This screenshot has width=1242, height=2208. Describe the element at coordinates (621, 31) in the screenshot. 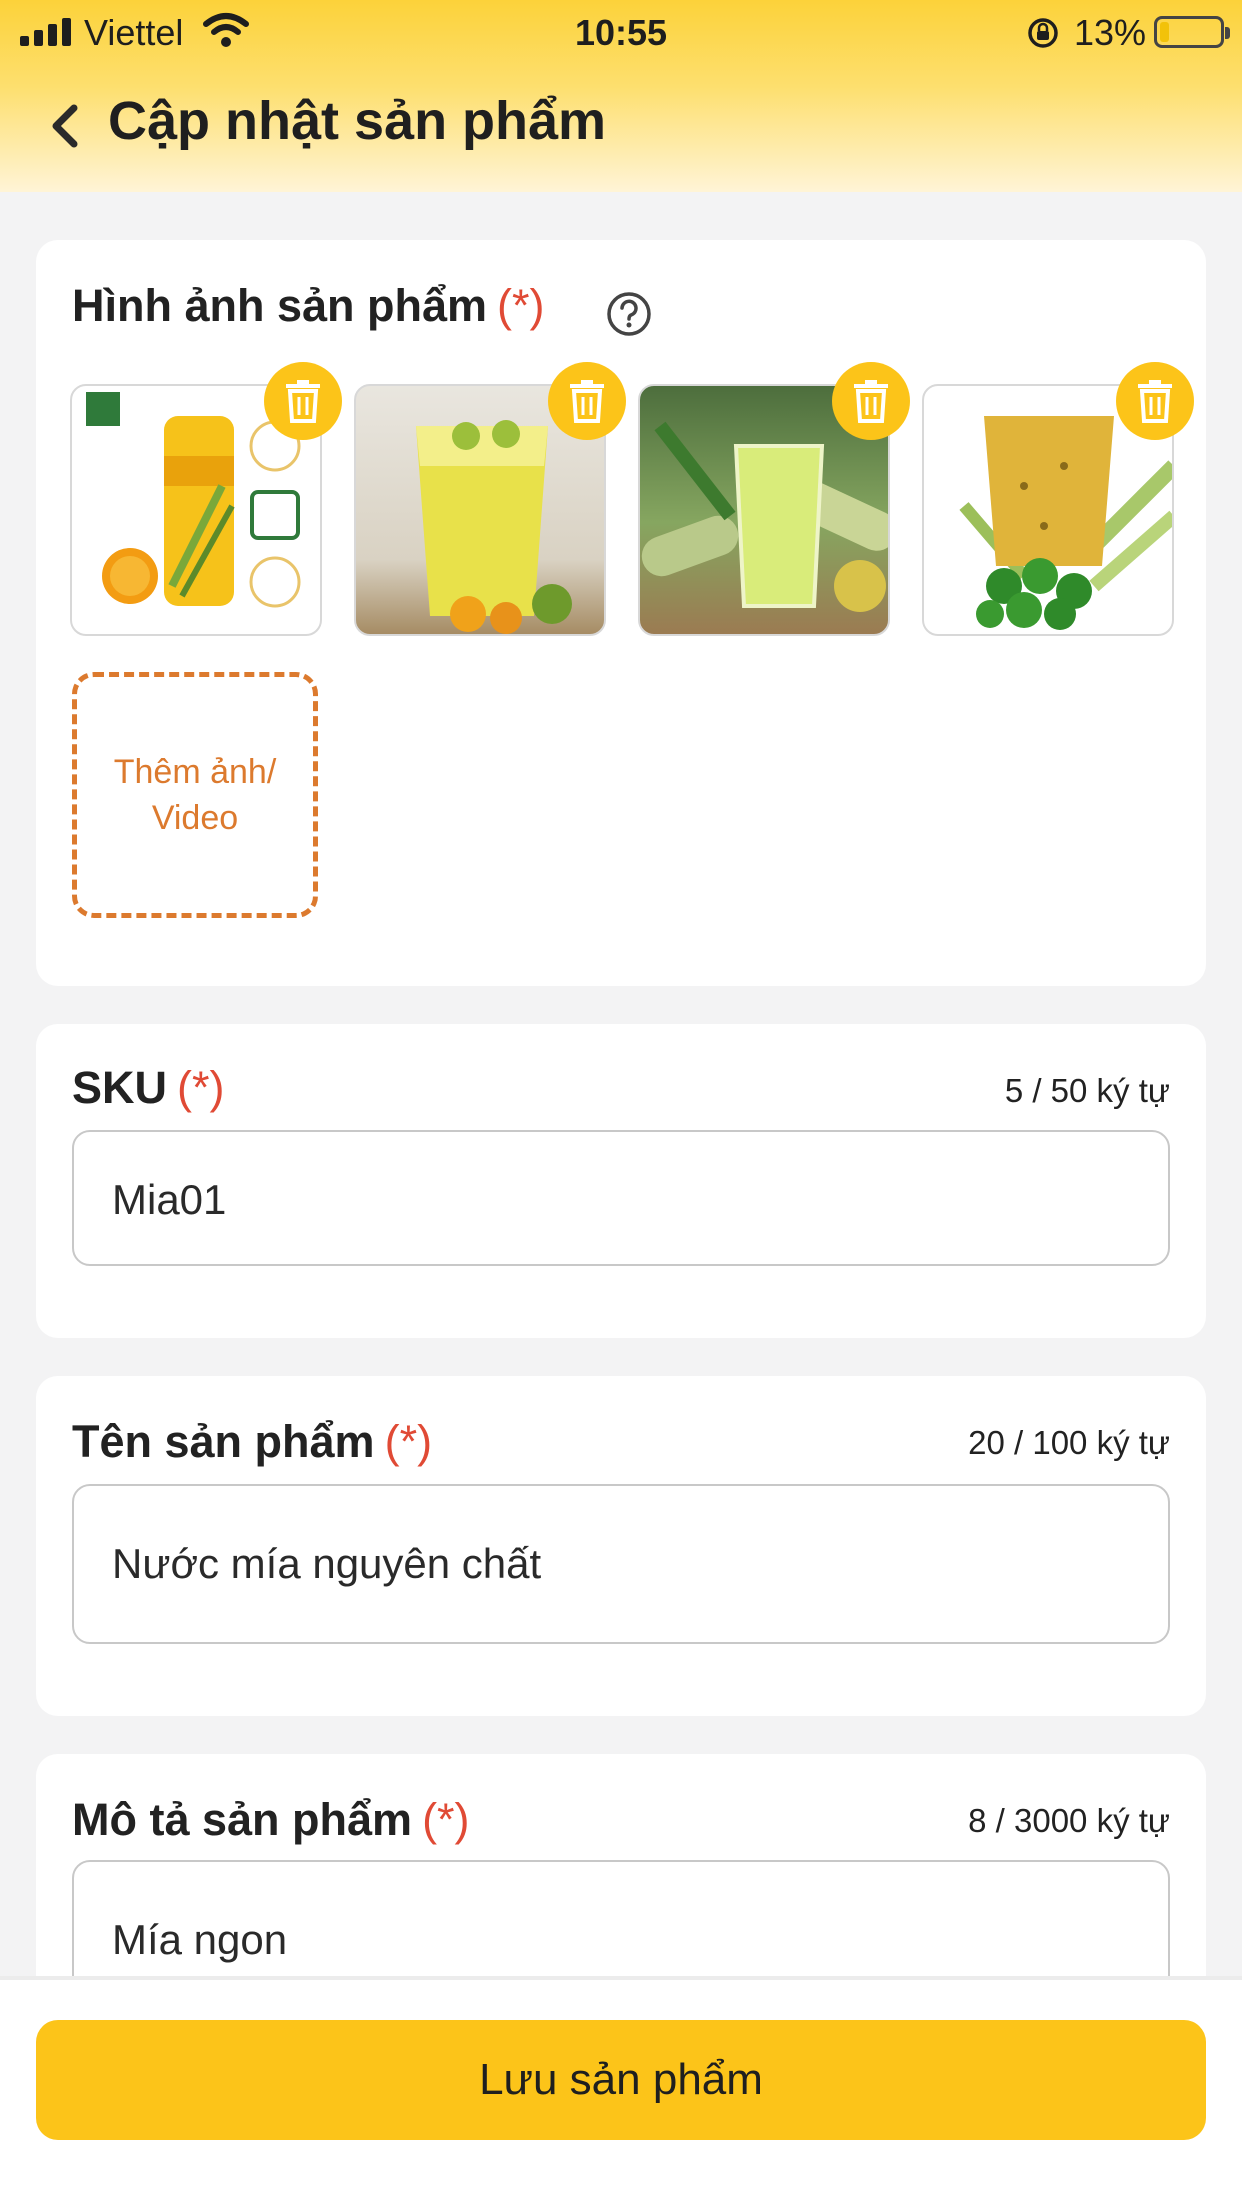

I see `status-bar: Viettel 10:55 13%` at that location.